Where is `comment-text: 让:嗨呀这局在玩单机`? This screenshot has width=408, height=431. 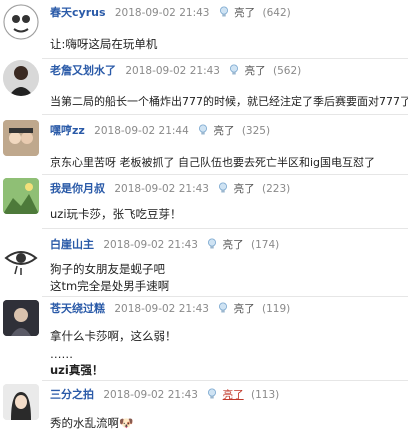
comment-text: 让:嗨呀这局在玩单机 is located at coordinates (104, 44).